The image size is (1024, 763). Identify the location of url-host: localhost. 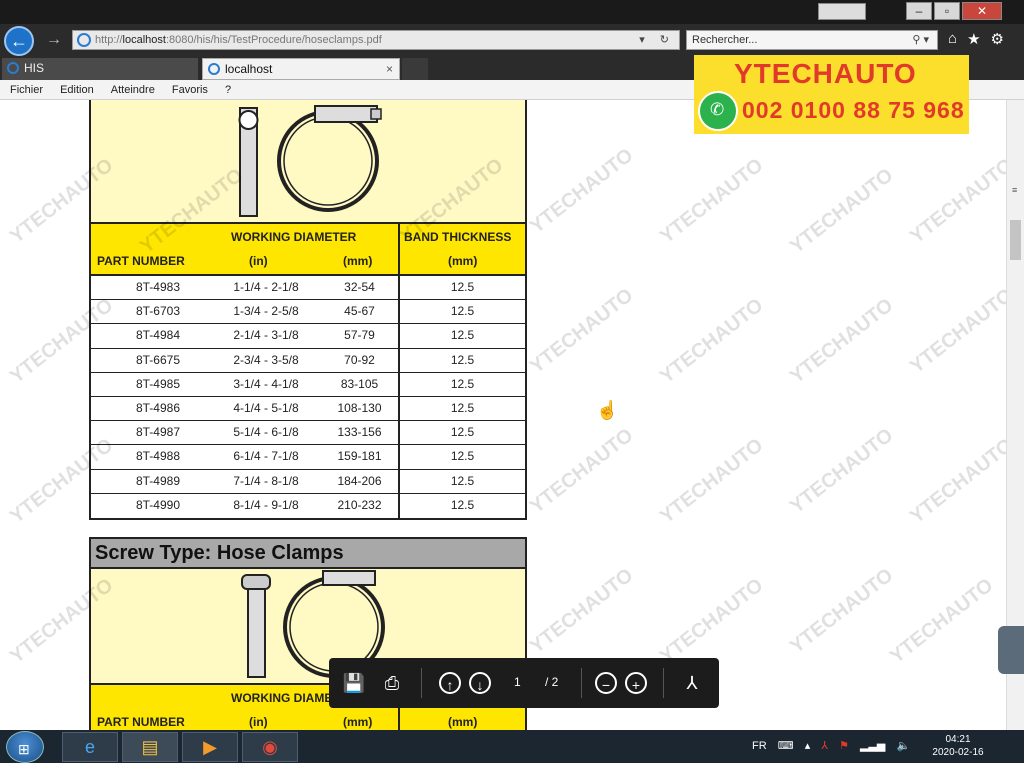
(144, 40).